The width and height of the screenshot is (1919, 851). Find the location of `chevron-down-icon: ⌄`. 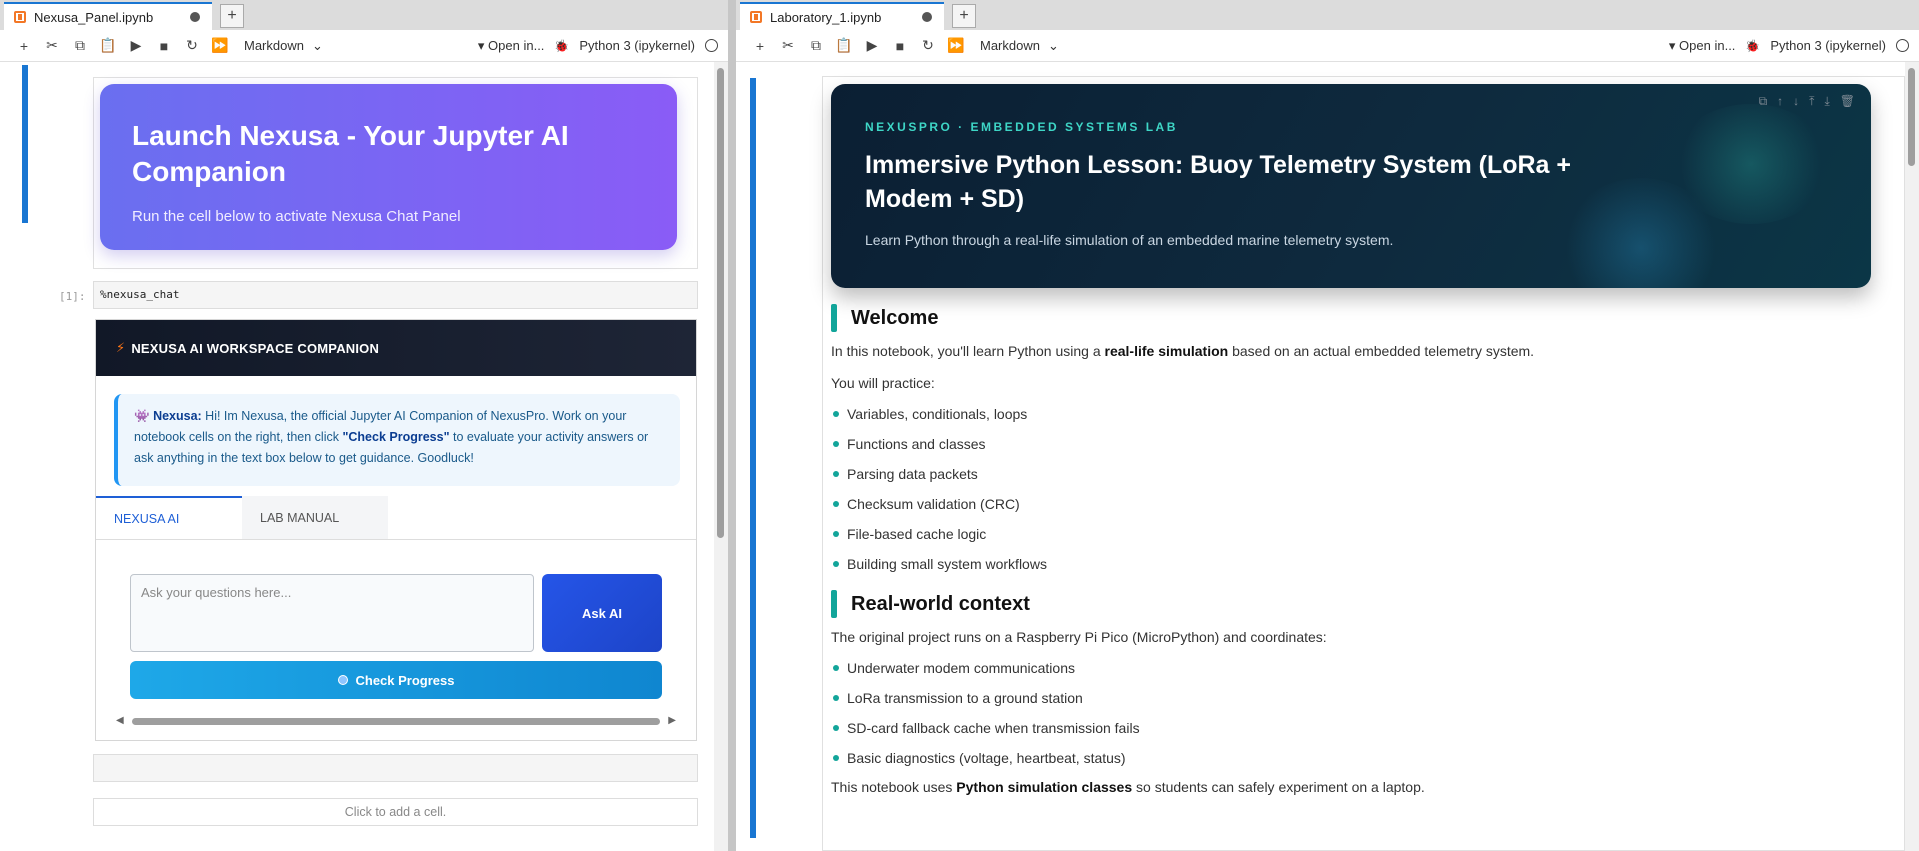

chevron-down-icon: ⌄ is located at coordinates (1053, 45).